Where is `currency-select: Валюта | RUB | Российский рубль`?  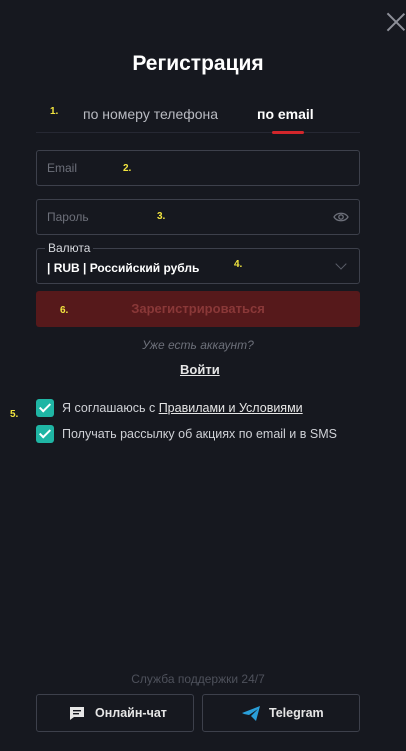
currency-select: Валюта | RUB | Российский рубль is located at coordinates (198, 262).